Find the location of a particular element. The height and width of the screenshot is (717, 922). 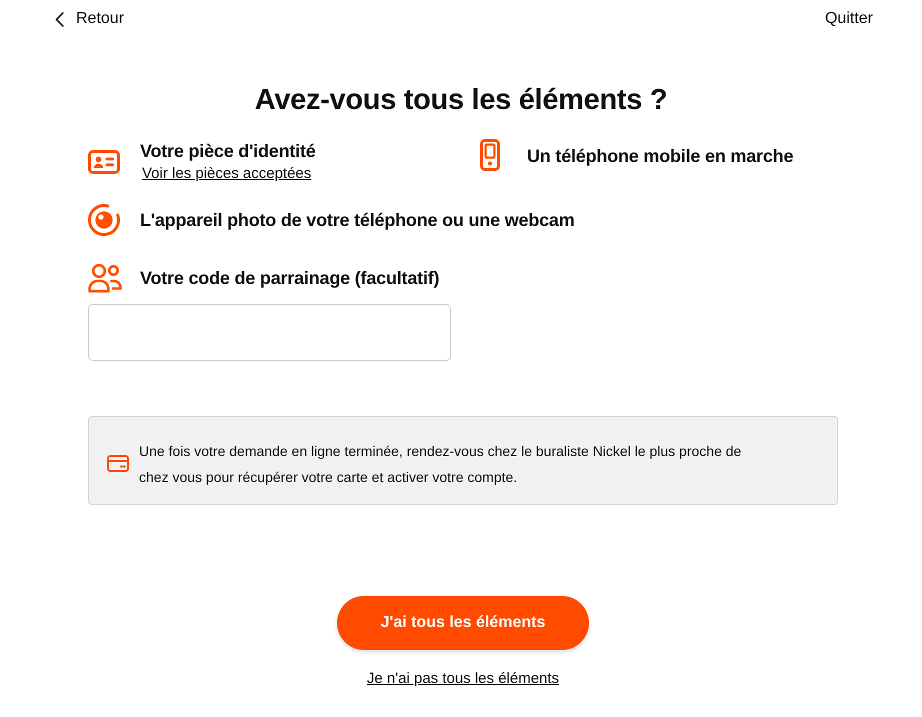

requirement-label: Un téléphone mobile en marche is located at coordinates (660, 156).